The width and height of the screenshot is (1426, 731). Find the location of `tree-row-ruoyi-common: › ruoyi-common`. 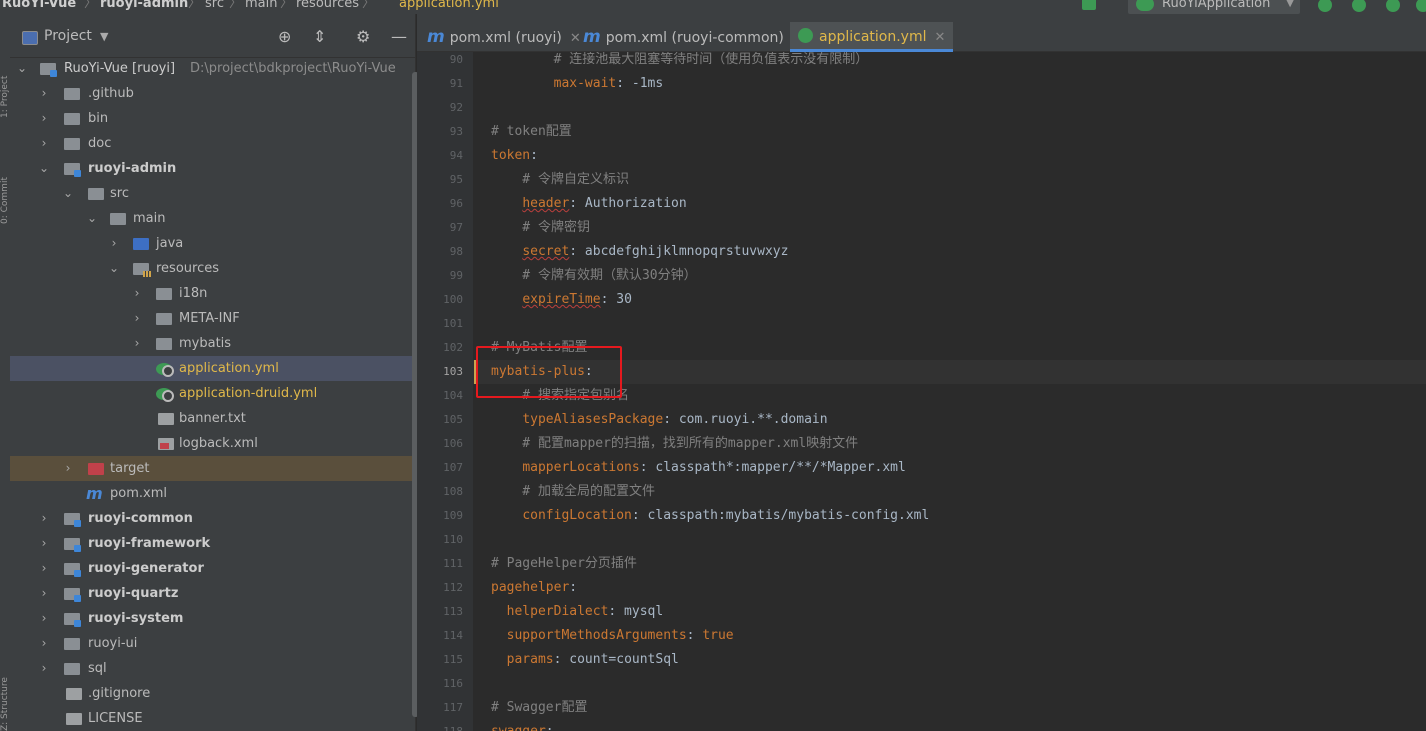

tree-row-ruoyi-common: › ruoyi-common is located at coordinates (213, 518).